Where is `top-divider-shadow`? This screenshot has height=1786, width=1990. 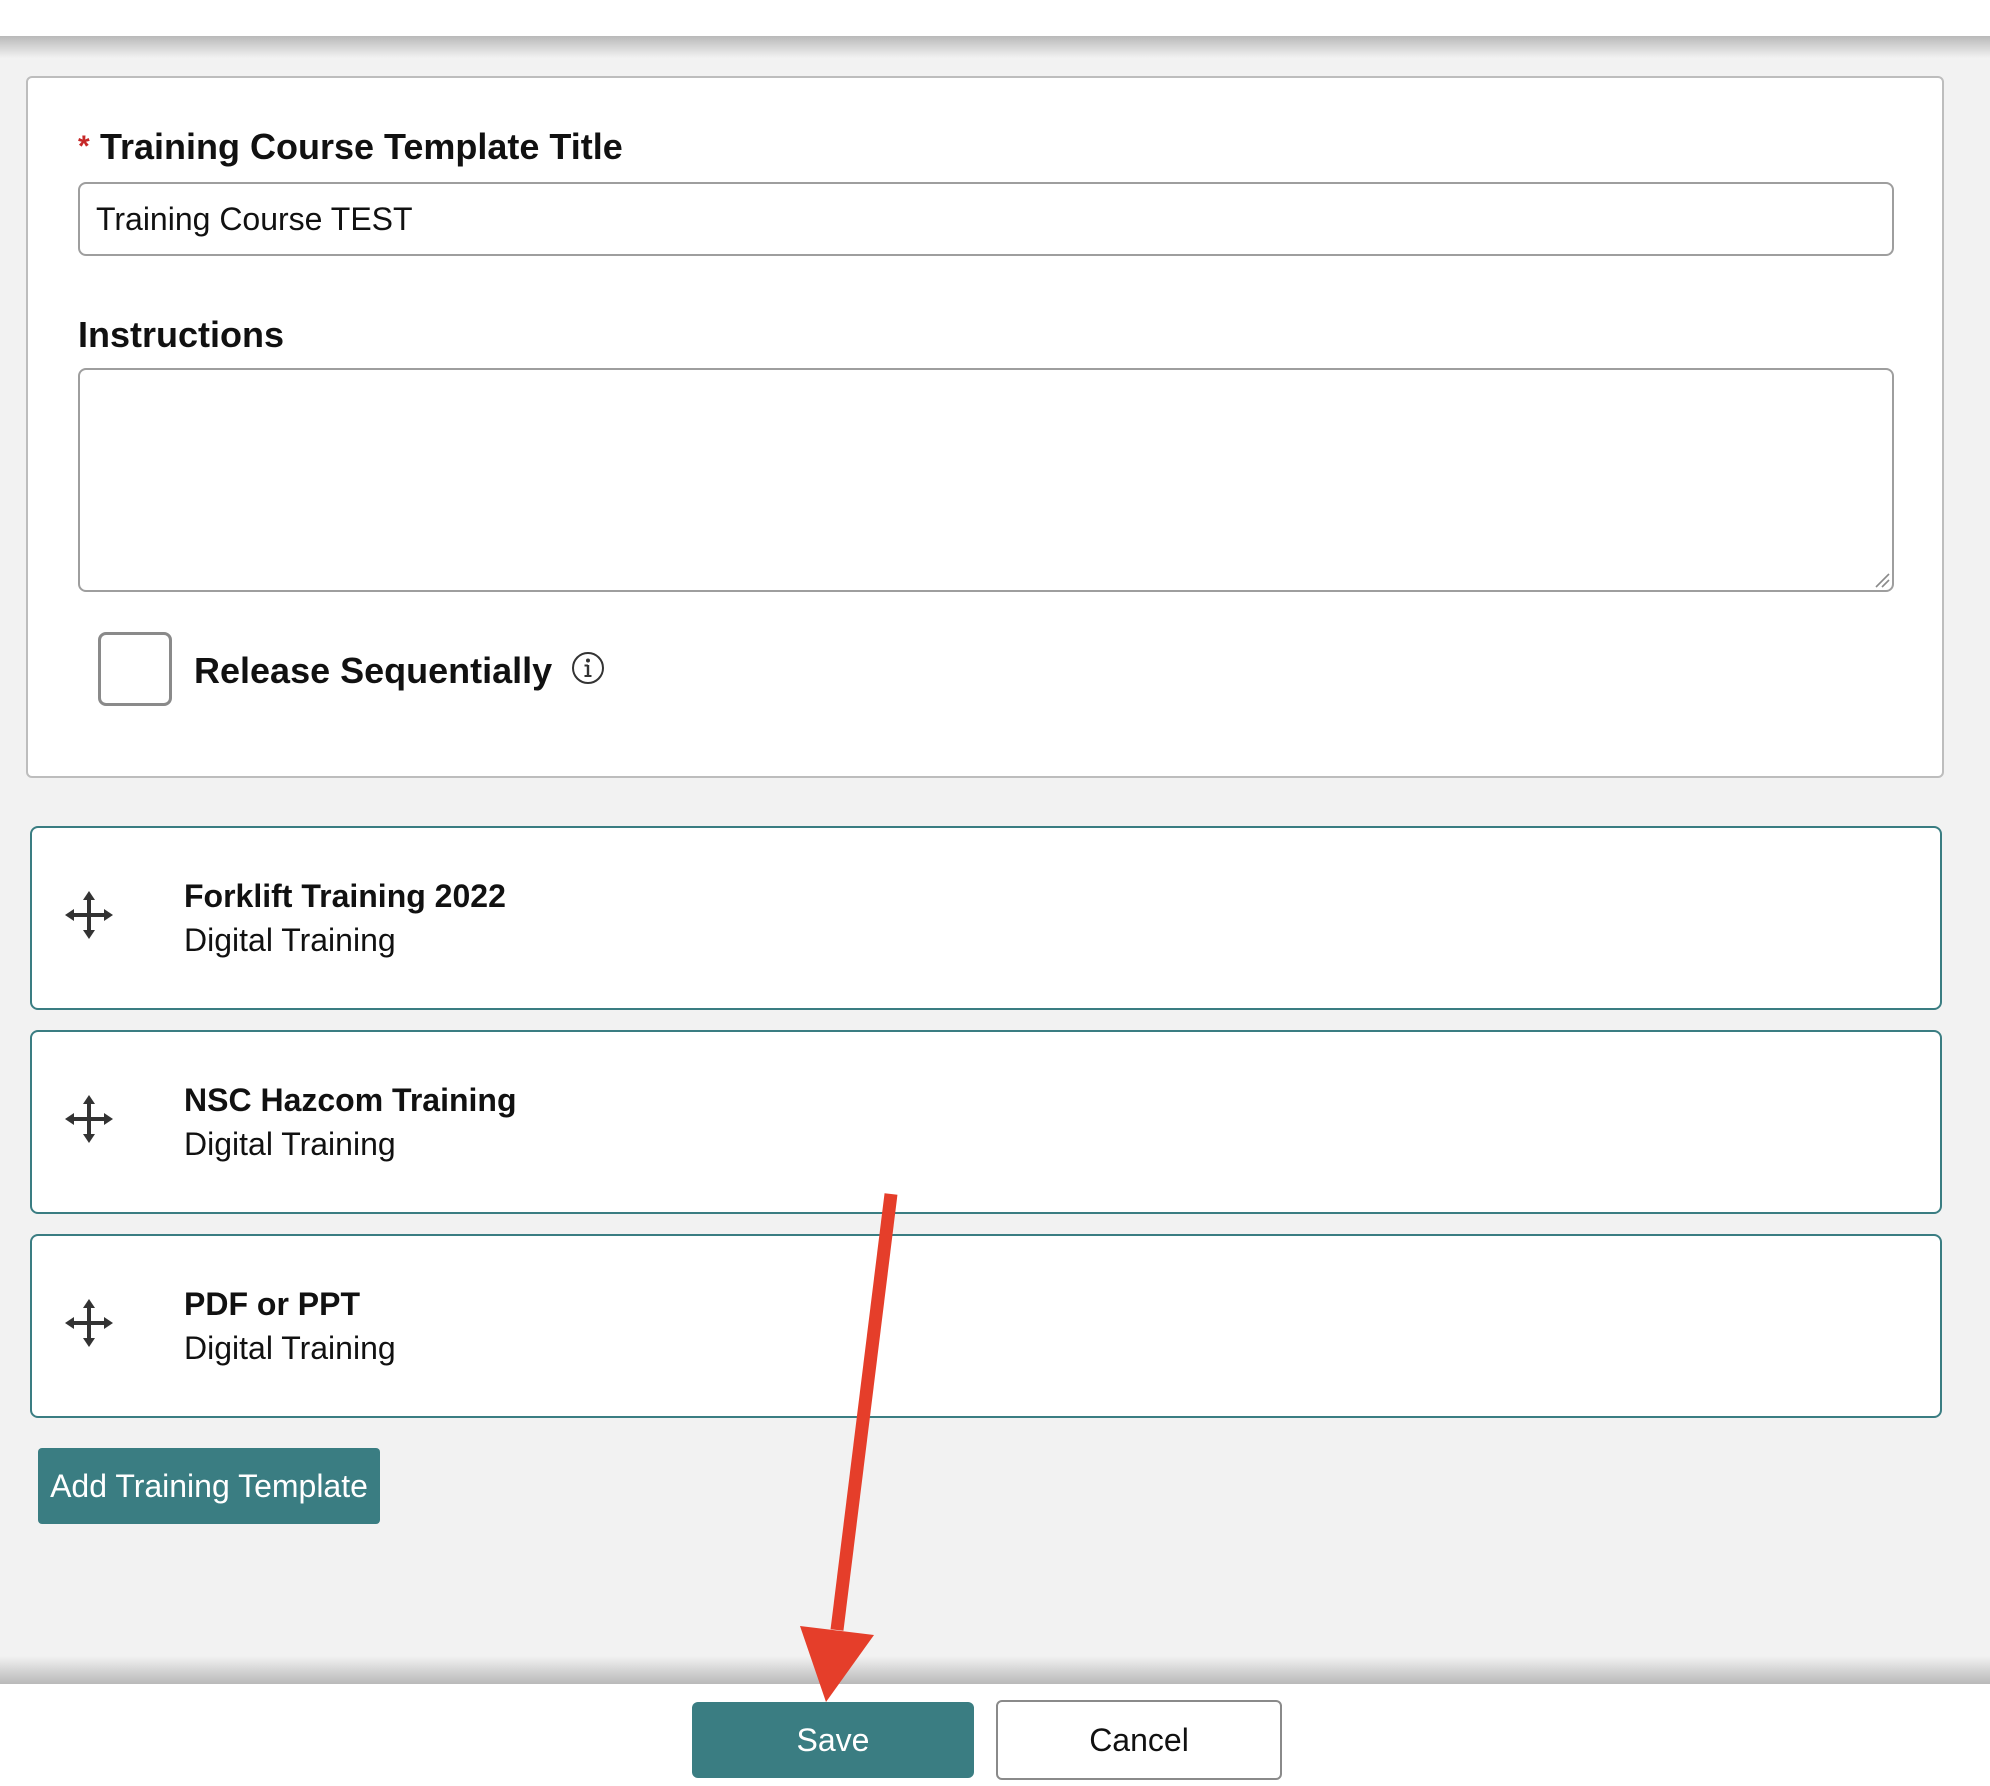
top-divider-shadow is located at coordinates (995, 47).